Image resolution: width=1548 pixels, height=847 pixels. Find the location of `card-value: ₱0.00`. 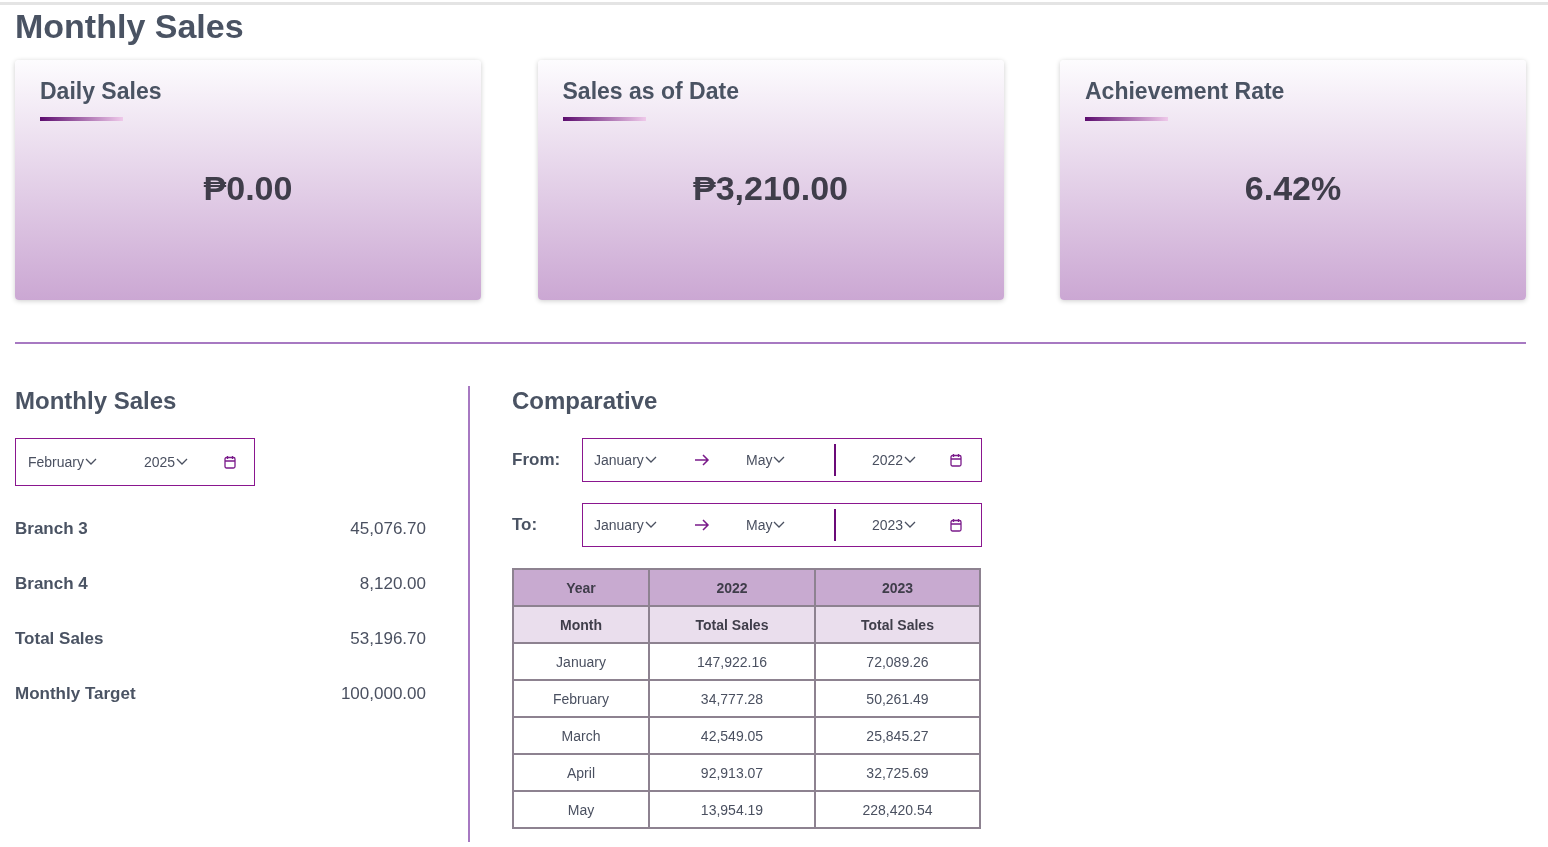

card-value: ₱0.00 is located at coordinates (248, 188).